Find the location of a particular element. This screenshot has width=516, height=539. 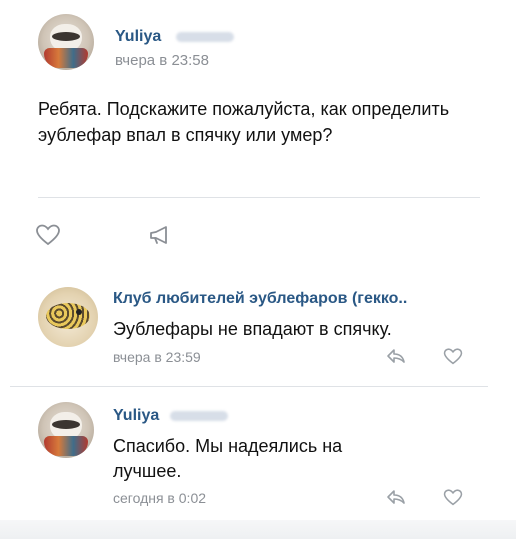

author-name: Yuliya is located at coordinates (138, 37).